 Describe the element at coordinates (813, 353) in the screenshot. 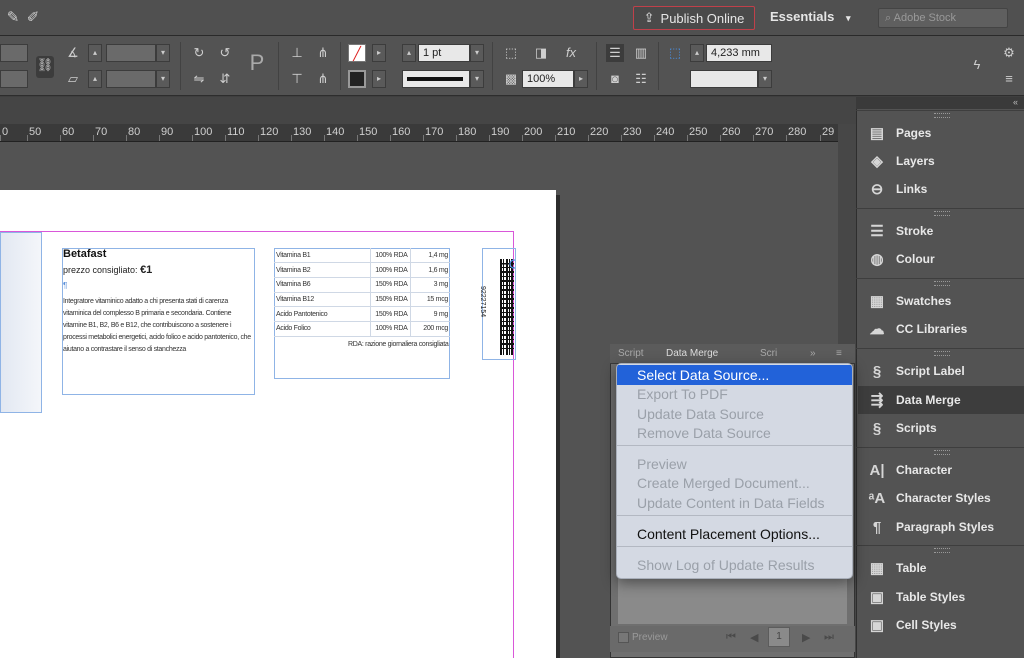

I see `expand-icon: »` at that location.